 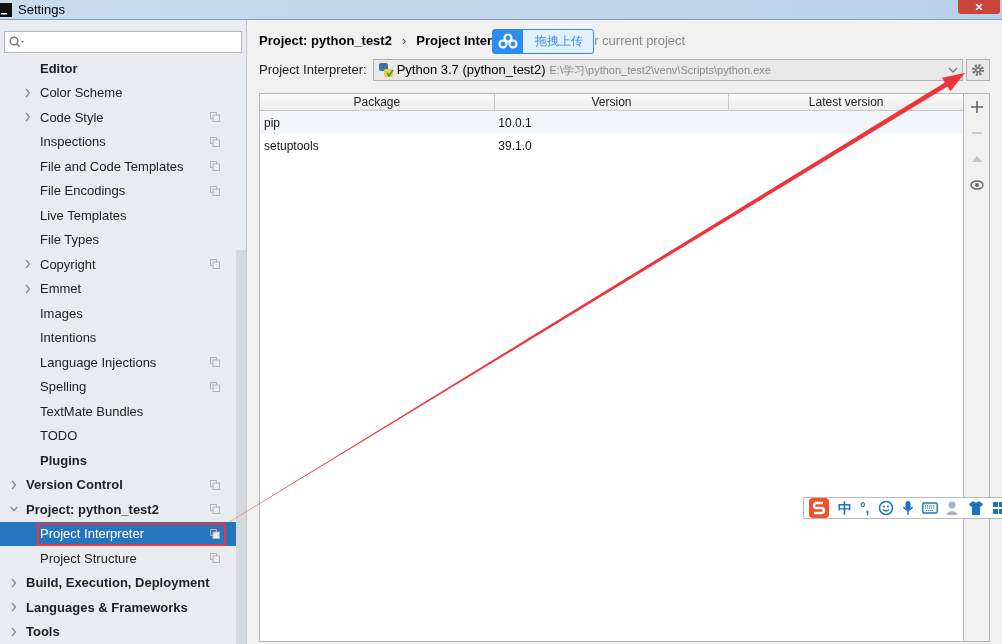 I want to click on table-cell-text: 10.0.1, so click(x=515, y=123).